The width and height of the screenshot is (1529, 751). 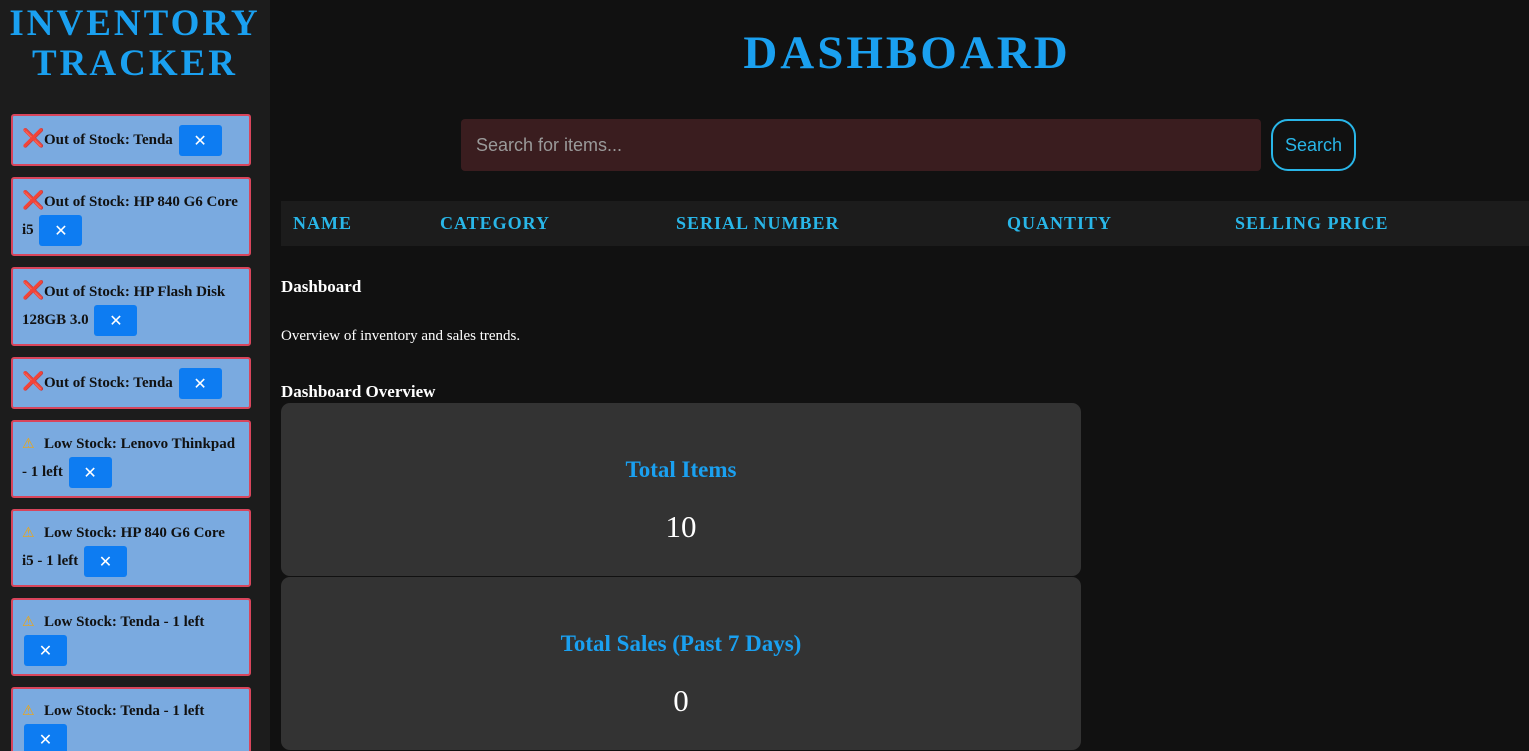 I want to click on column-header-category: CATEGORY, so click(x=495, y=223).